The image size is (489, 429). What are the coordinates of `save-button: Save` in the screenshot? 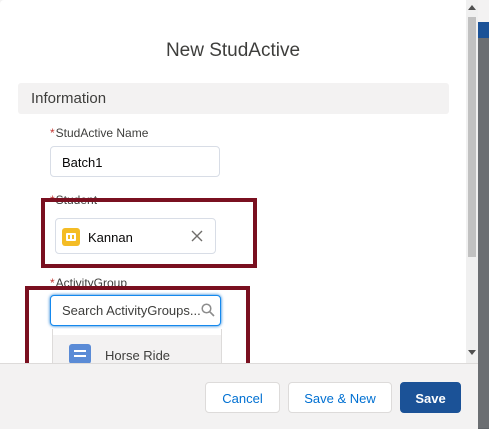 It's located at (430, 397).